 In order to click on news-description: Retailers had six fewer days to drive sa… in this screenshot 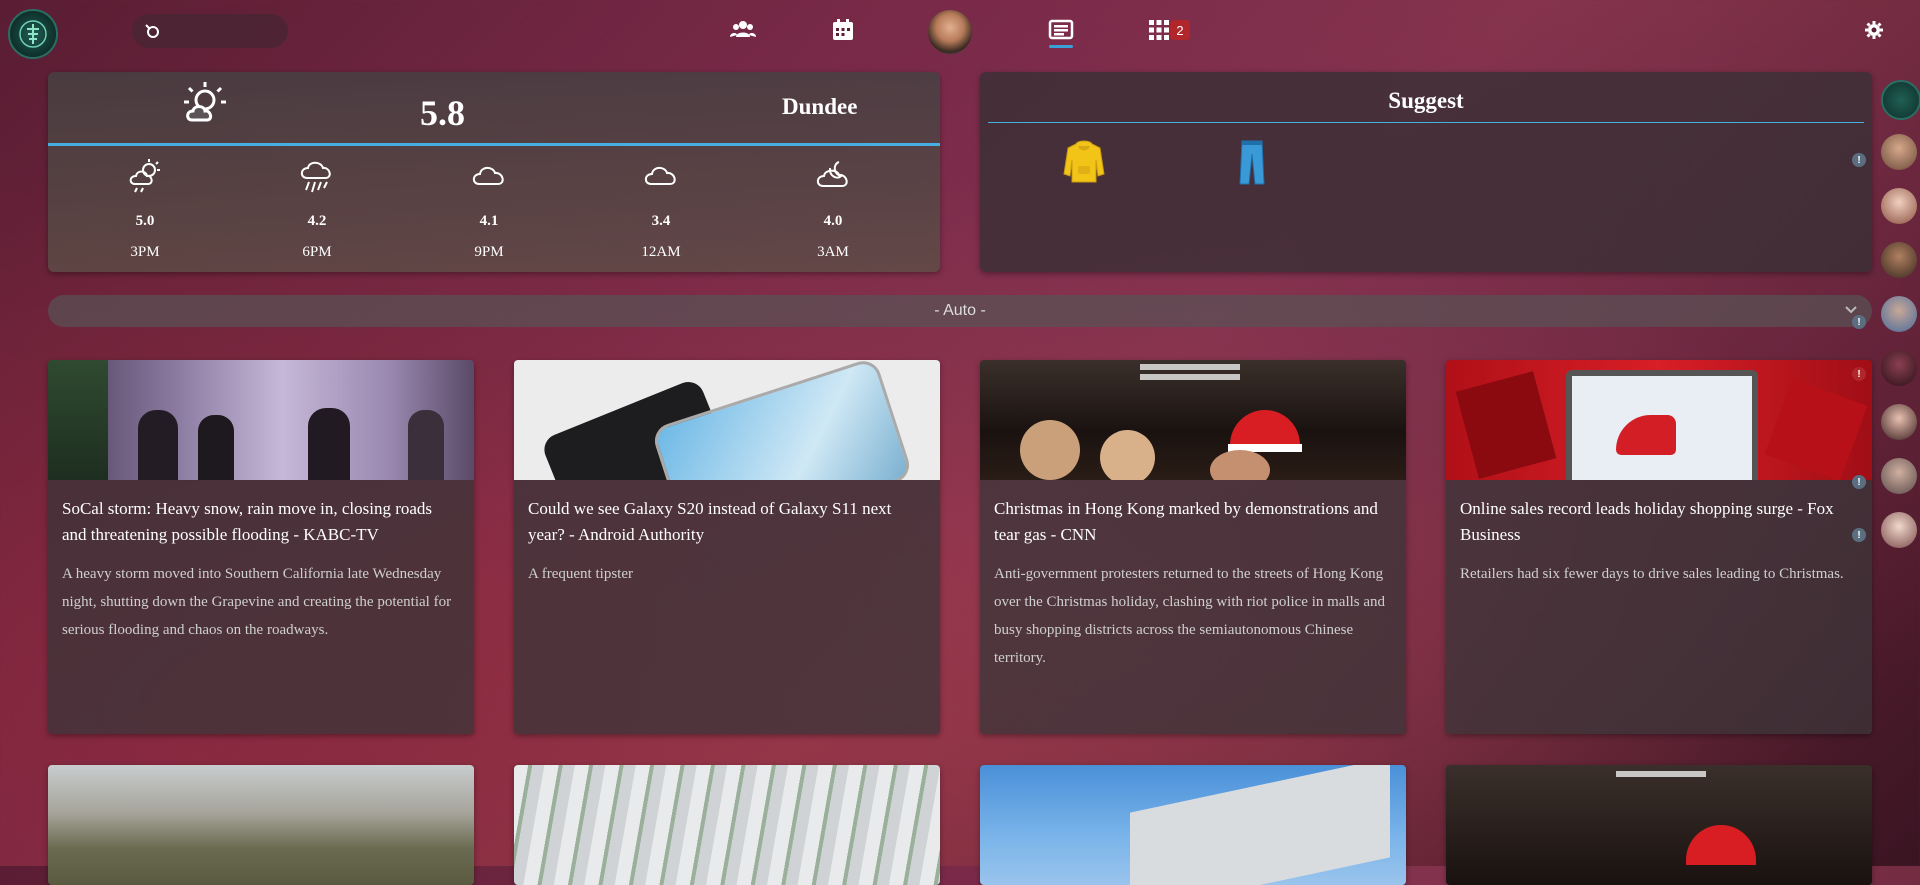, I will do `click(1652, 574)`.